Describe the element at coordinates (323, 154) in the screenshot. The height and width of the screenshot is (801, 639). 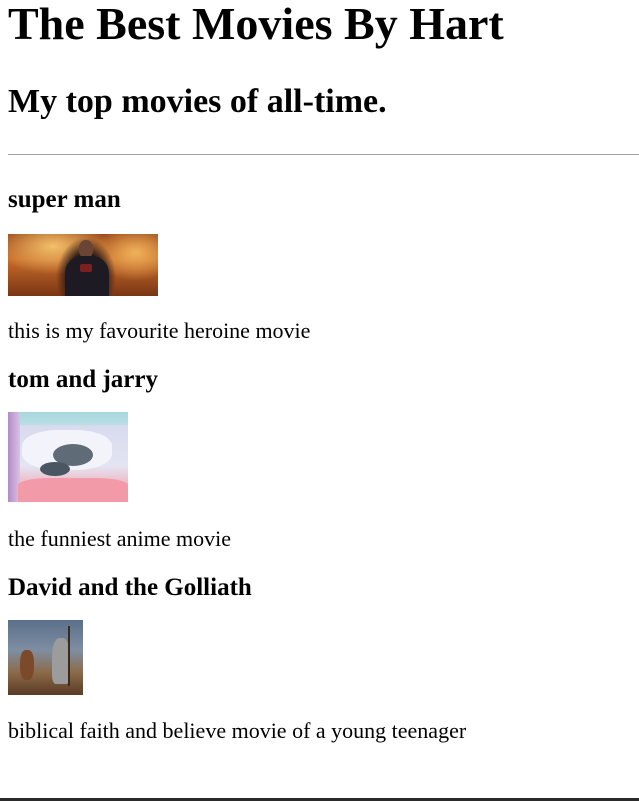
I see `divider` at that location.